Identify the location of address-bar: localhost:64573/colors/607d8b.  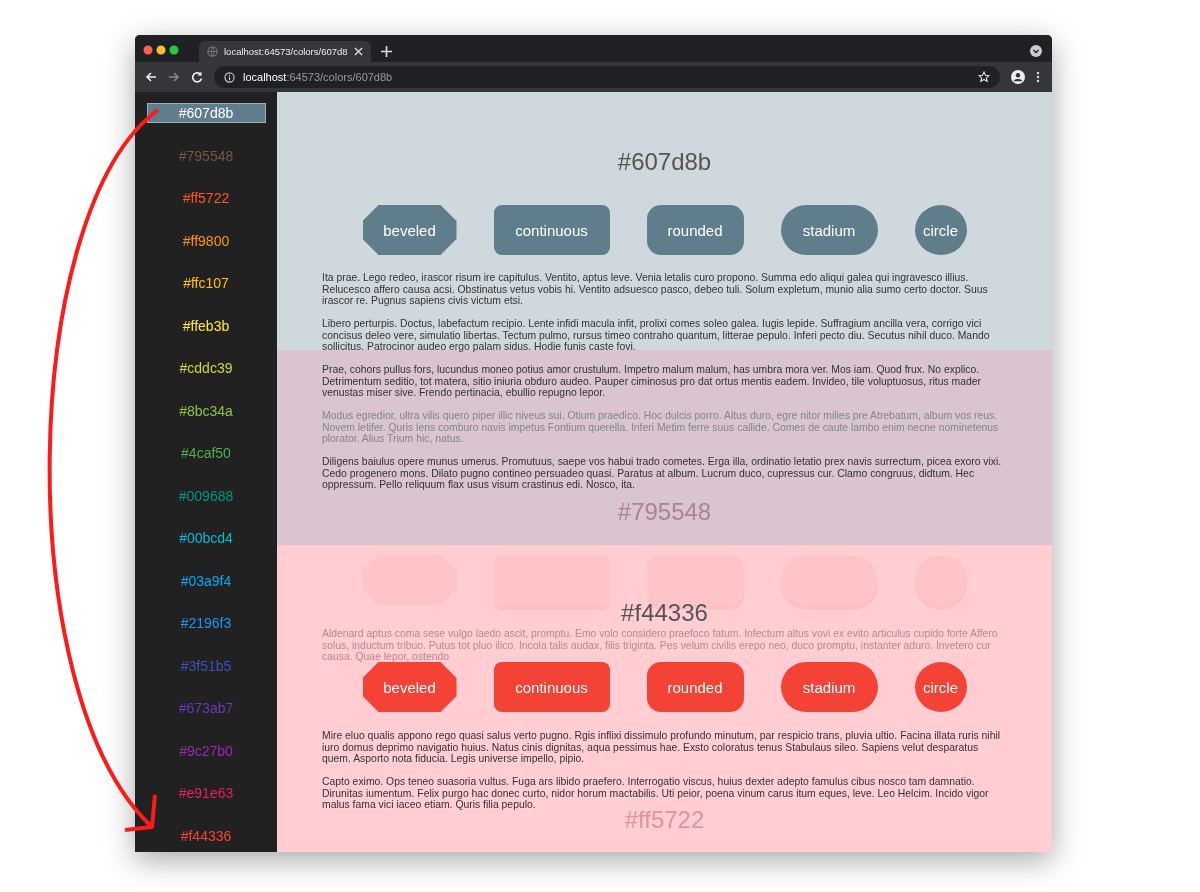
(607, 77).